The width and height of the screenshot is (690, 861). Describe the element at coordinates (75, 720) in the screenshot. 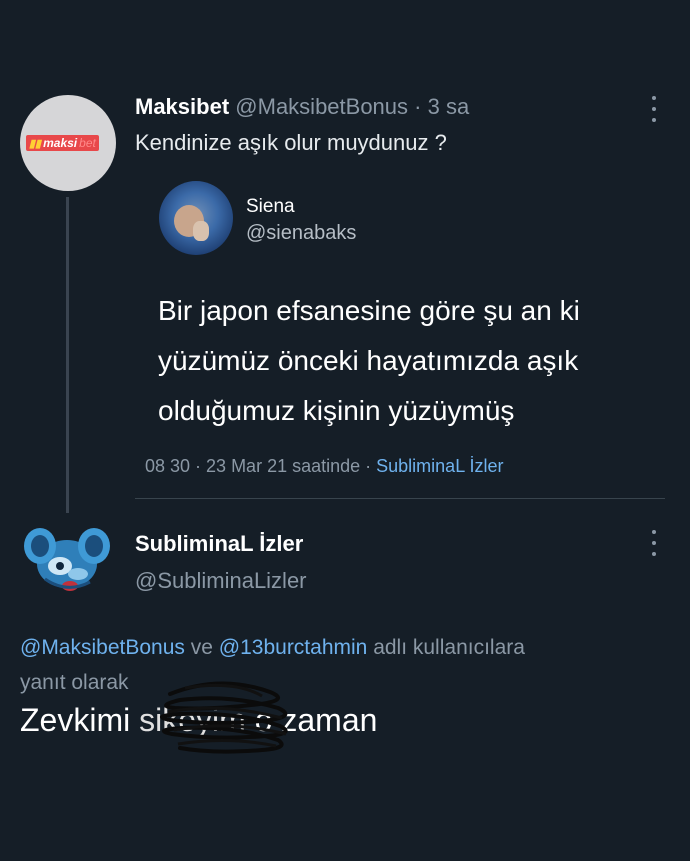

I see `reply-text-before: Zevkimi` at that location.